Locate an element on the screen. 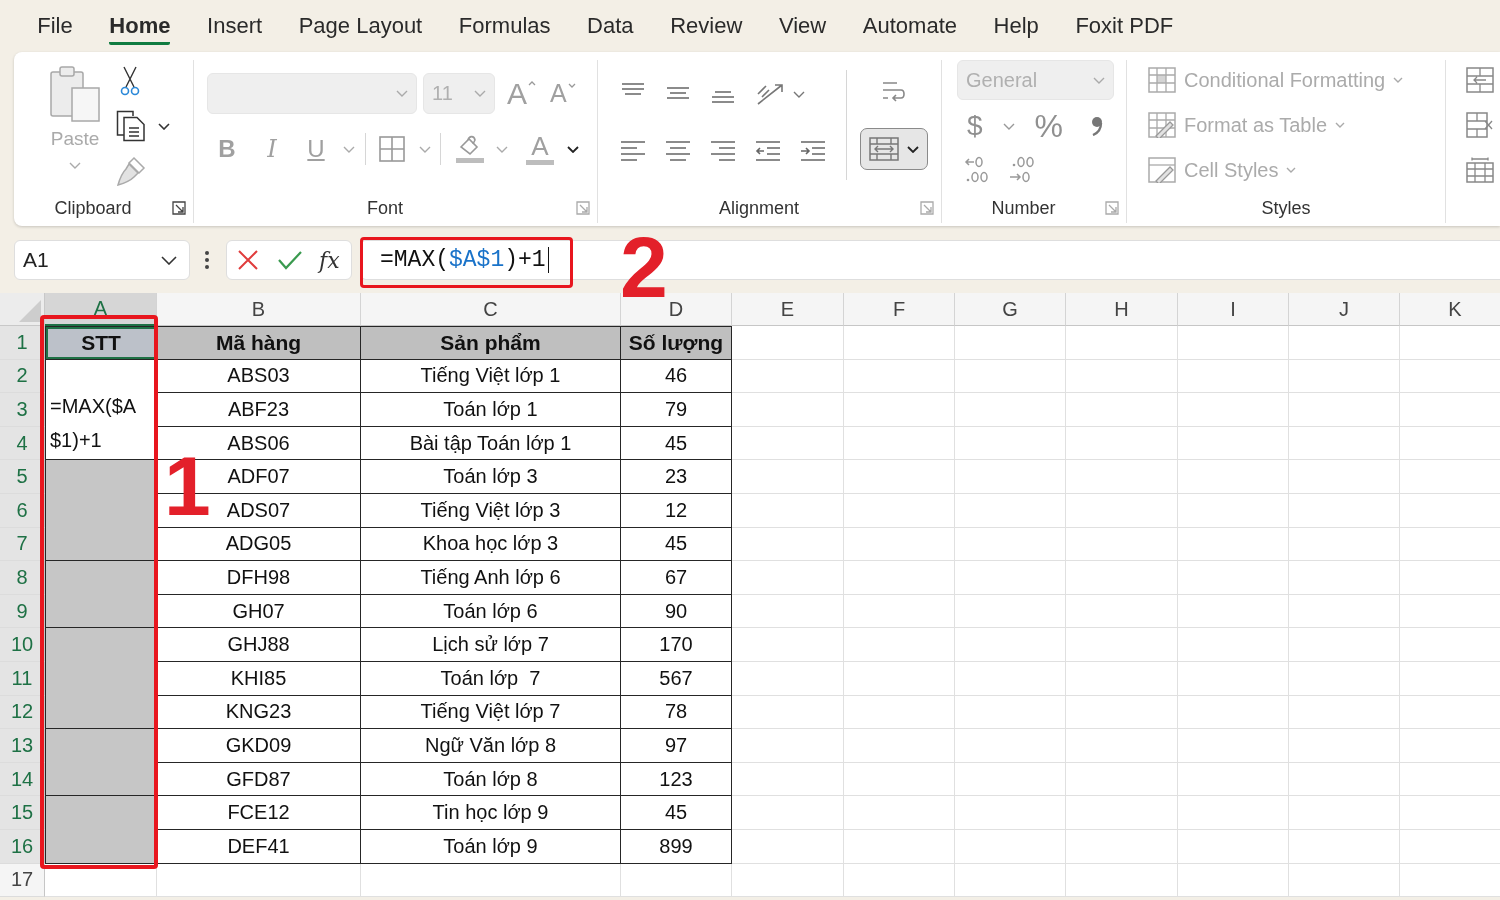 The image size is (1500, 900). menu-tab: Review is located at coordinates (706, 26).